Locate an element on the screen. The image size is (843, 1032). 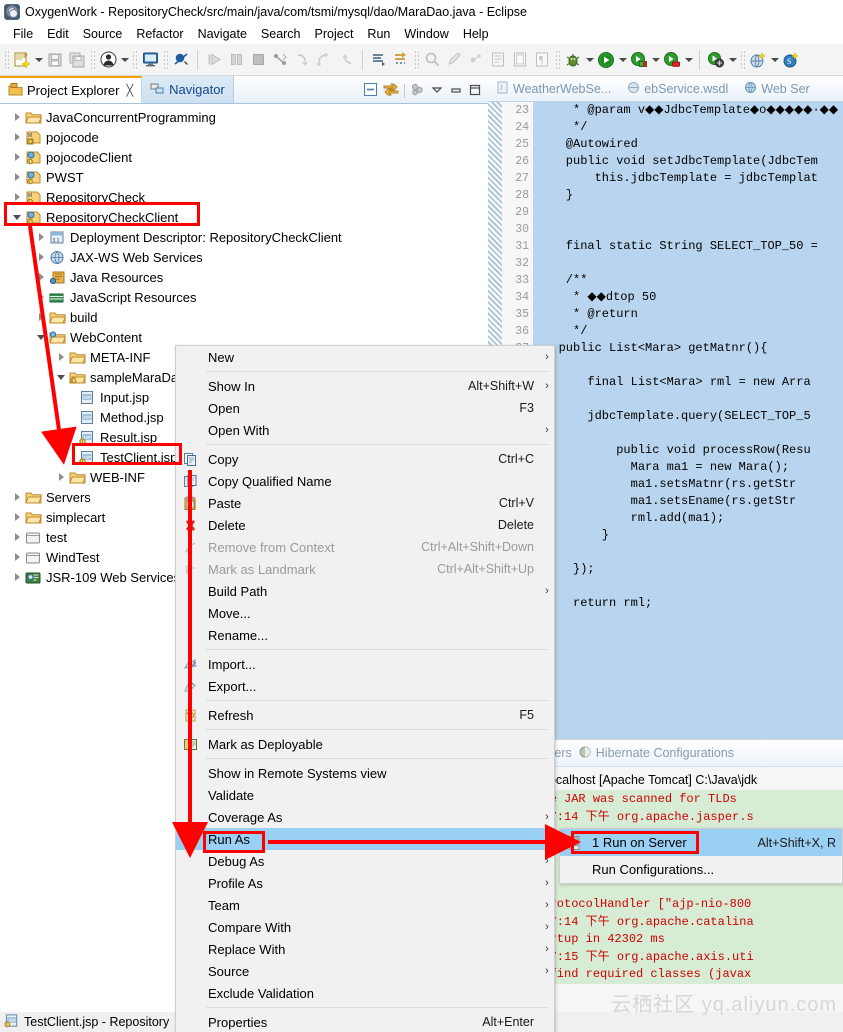
collapse-all-icon is located at coordinates (370, 91).